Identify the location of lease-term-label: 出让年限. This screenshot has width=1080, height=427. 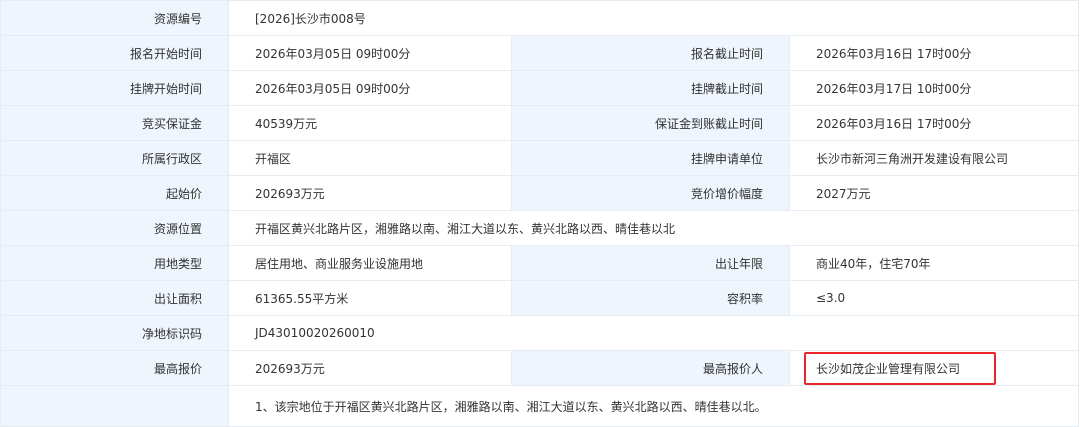
(650, 263).